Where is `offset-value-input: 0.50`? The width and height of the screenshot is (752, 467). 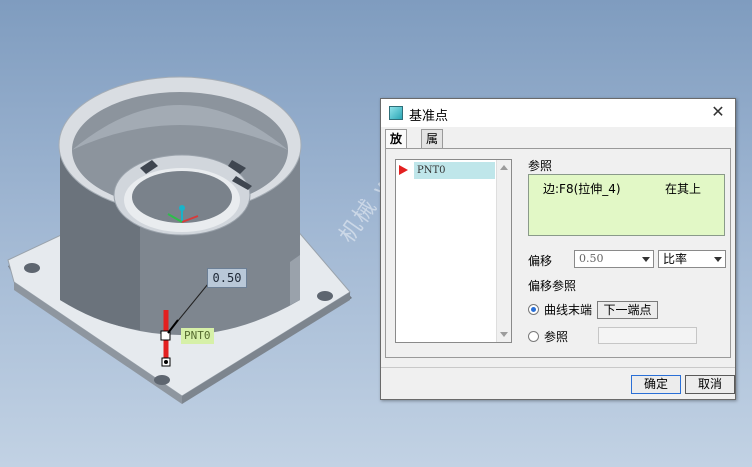 offset-value-input: 0.50 is located at coordinates (614, 259).